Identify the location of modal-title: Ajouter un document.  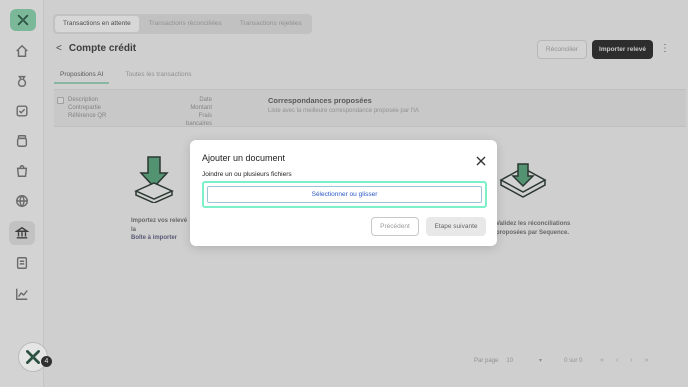
(244, 158).